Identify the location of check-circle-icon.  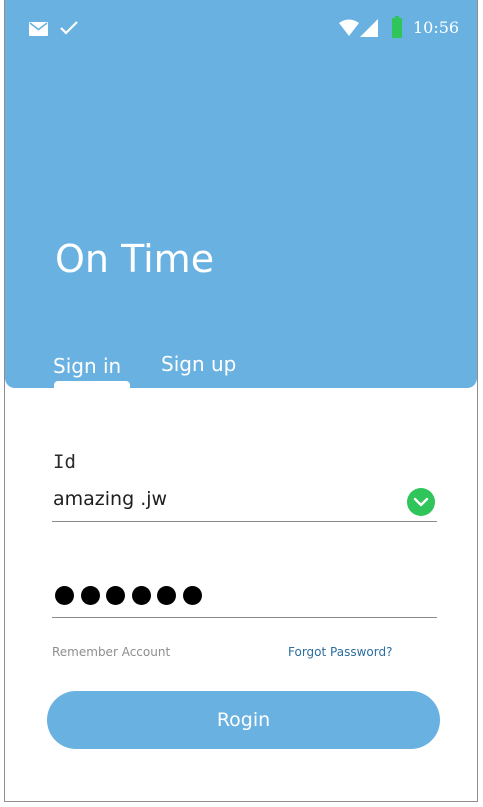
(421, 502).